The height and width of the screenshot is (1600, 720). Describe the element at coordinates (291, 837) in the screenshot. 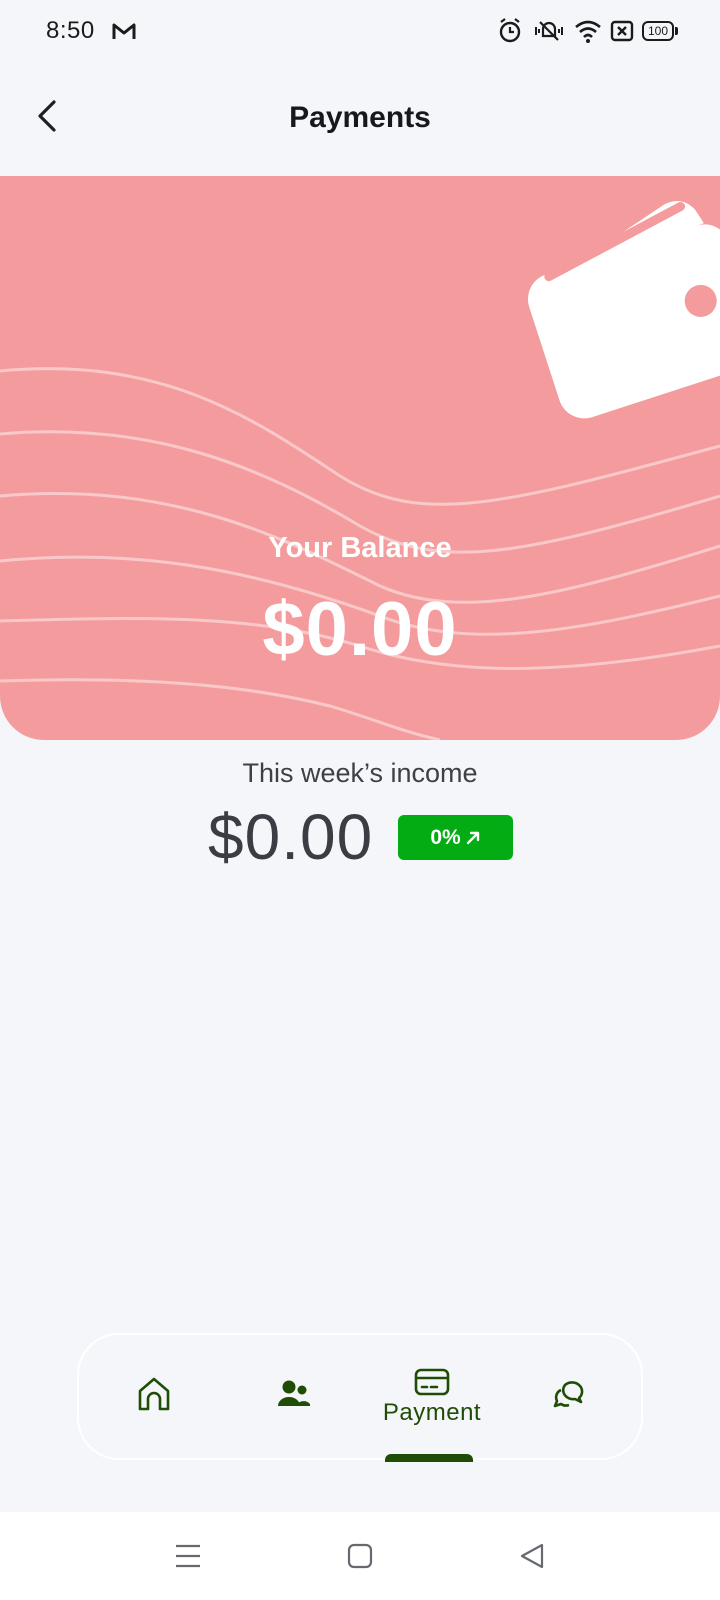

I see `income-amount: $0.00` at that location.